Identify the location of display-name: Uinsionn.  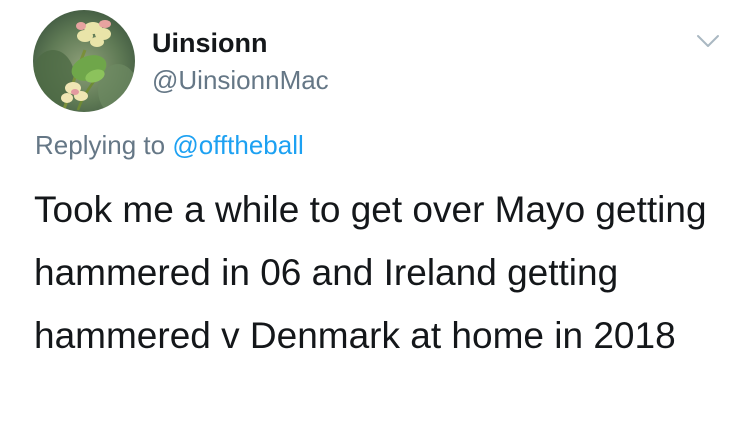
(210, 43).